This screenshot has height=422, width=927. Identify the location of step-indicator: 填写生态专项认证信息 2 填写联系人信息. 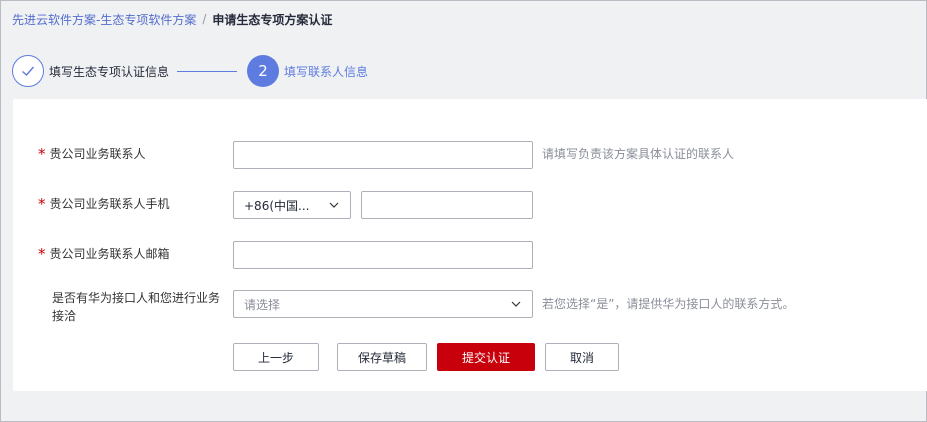
(190, 71).